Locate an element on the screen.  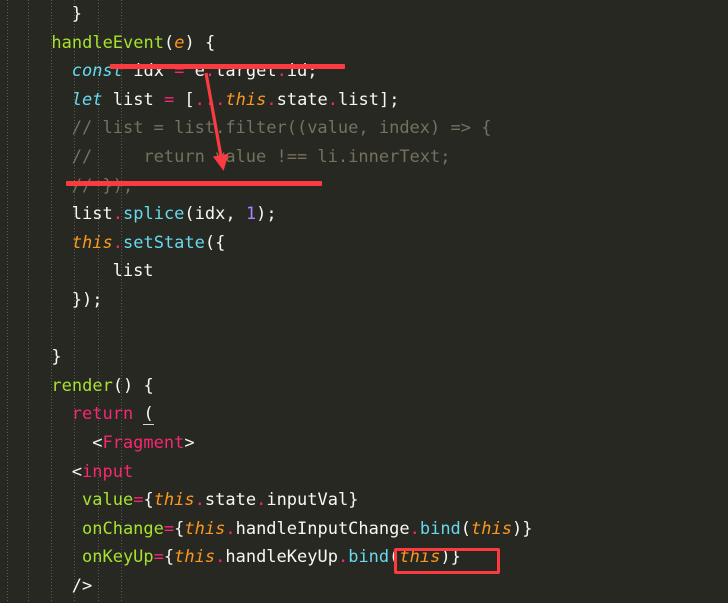
code-token: // }); is located at coordinates (102, 185).